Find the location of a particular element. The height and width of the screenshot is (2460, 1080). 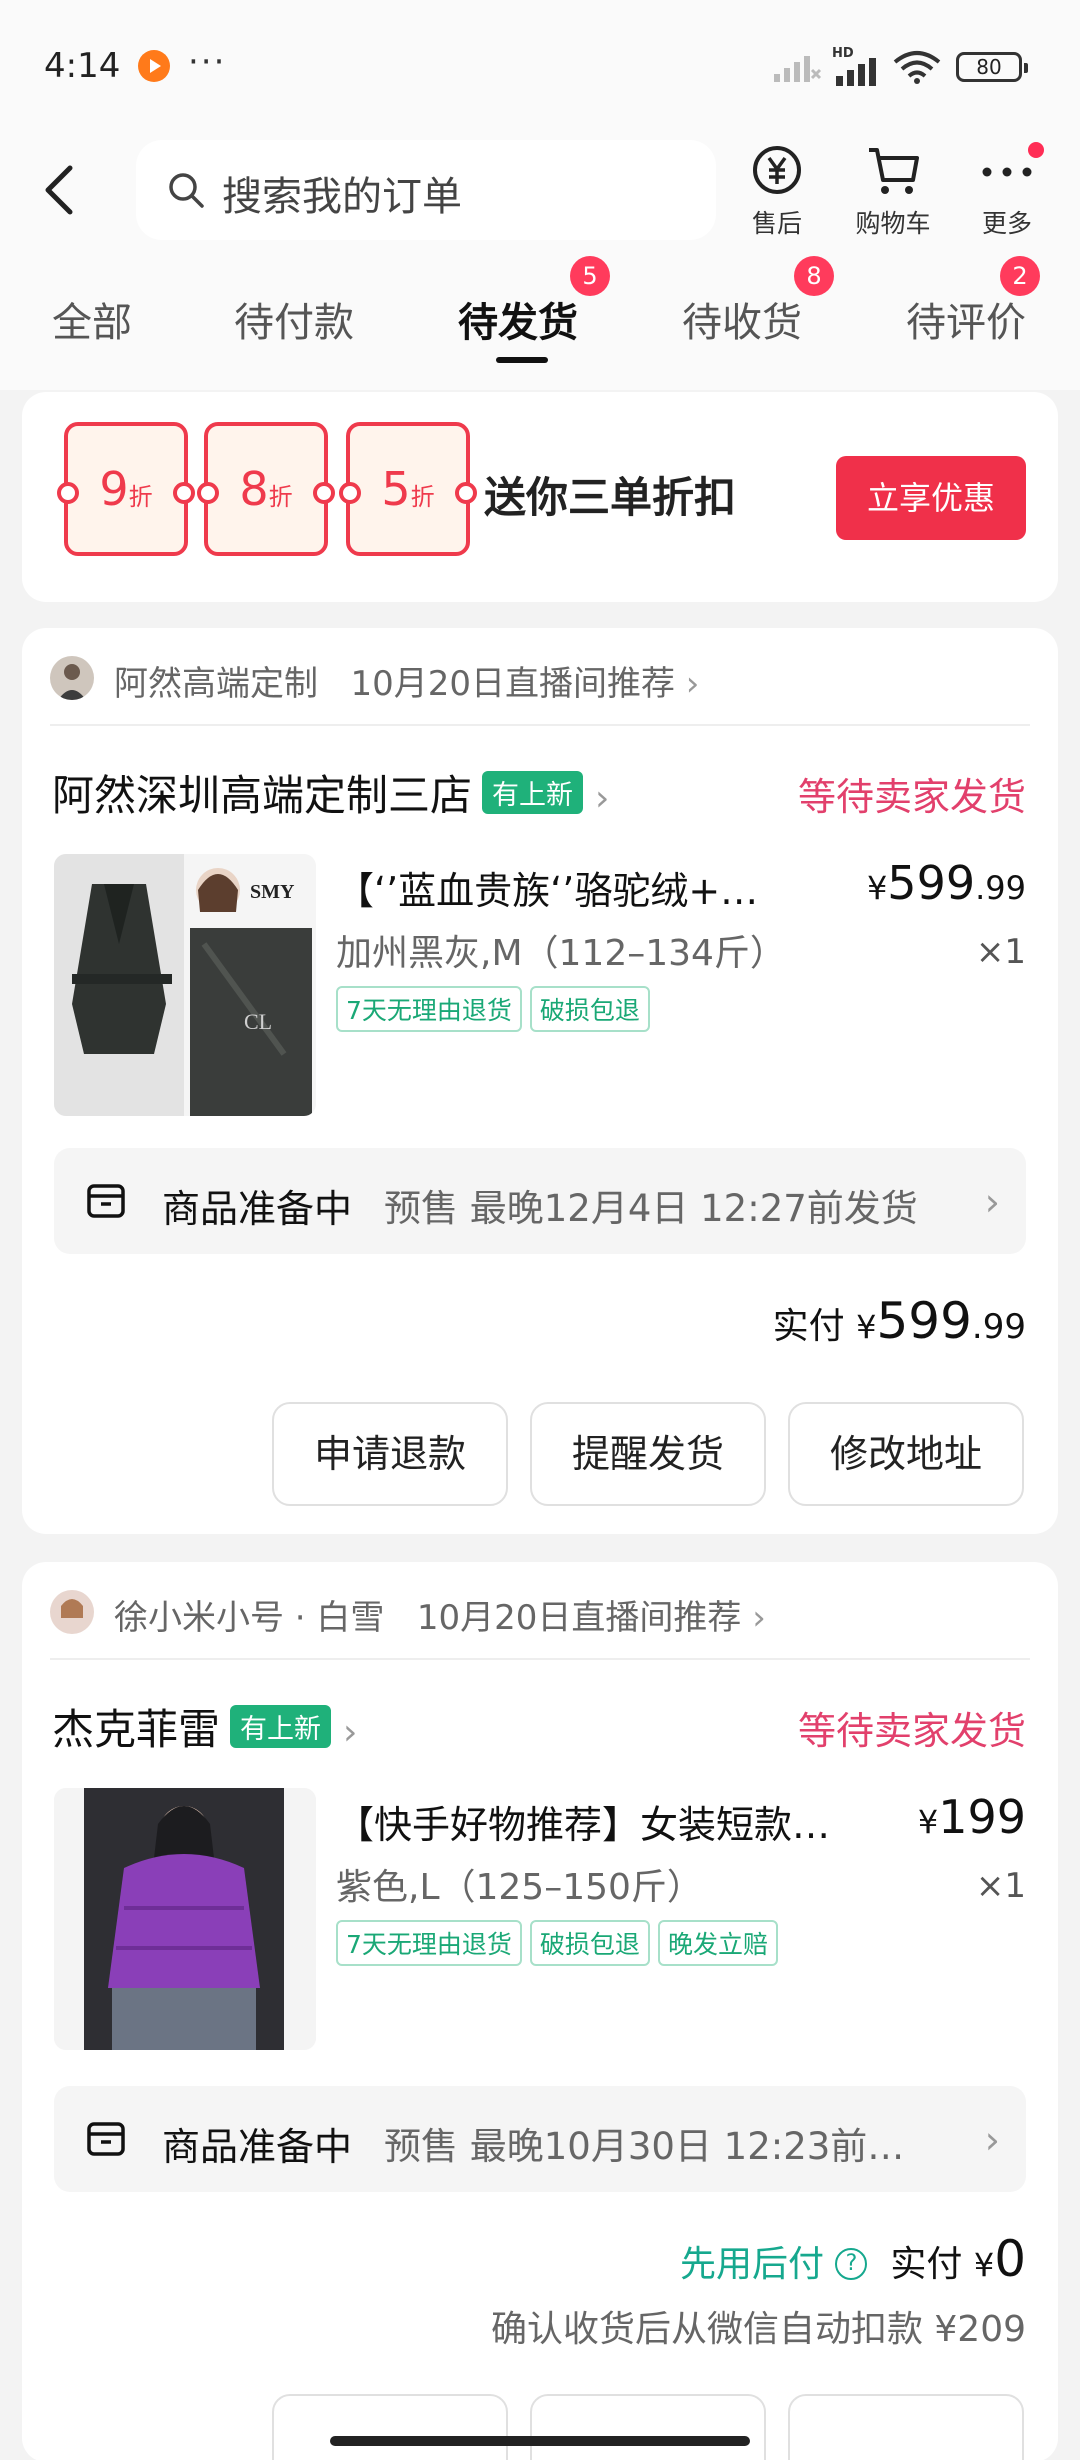

tab-pending-receipt: 待收货 8 is located at coordinates (758, 302).